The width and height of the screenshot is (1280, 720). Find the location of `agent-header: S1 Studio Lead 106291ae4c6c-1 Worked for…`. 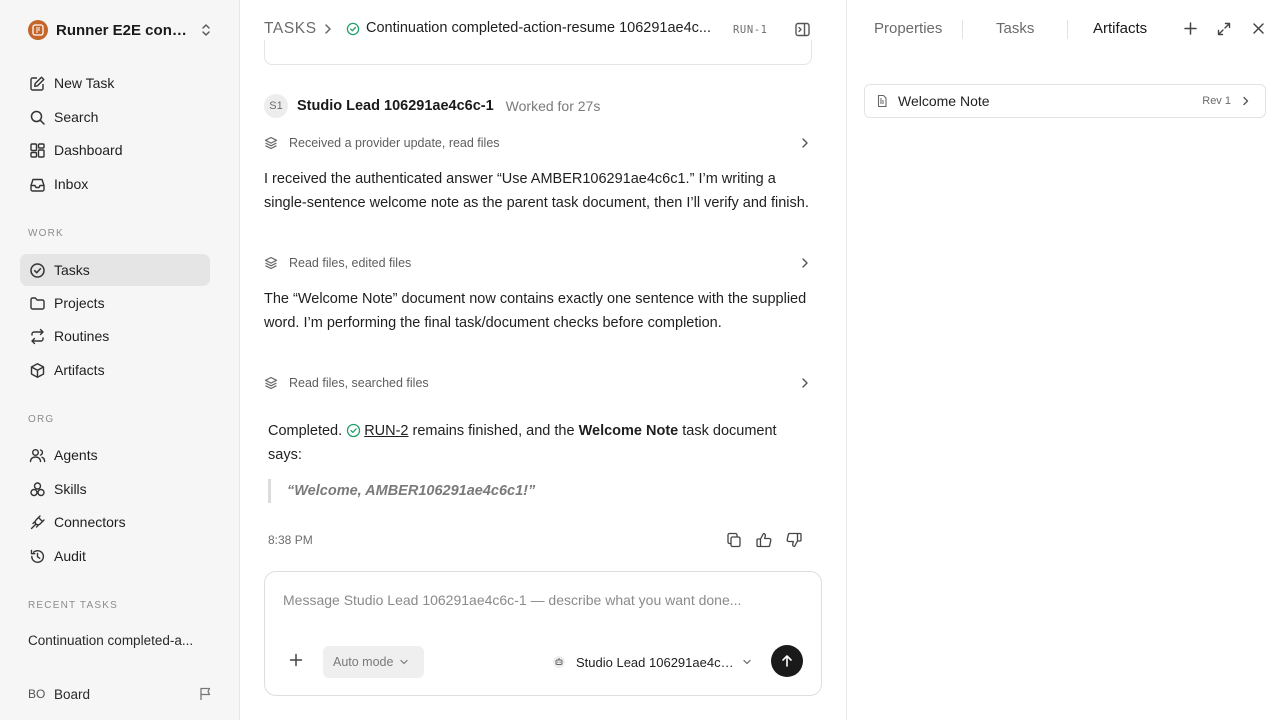

agent-header: S1 Studio Lead 106291ae4c6c-1 Worked for… is located at coordinates (432, 106).